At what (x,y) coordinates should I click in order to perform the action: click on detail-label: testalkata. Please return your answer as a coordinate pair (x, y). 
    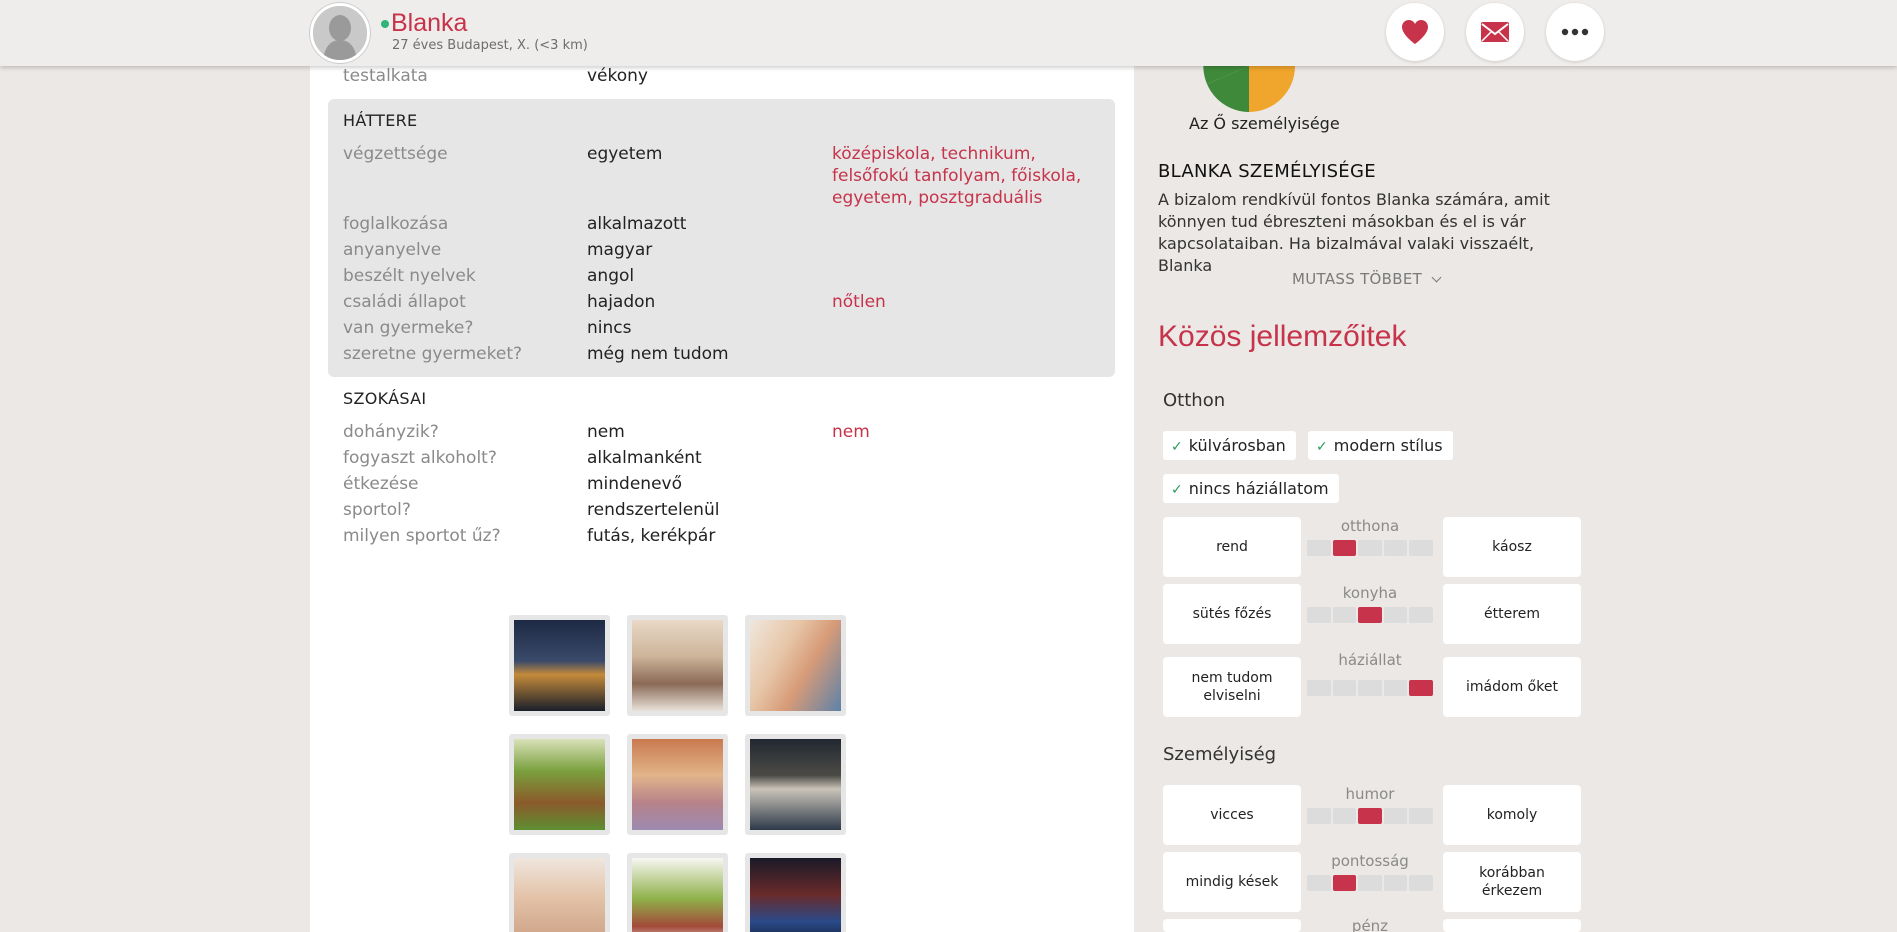
    Looking at the image, I should click on (385, 76).